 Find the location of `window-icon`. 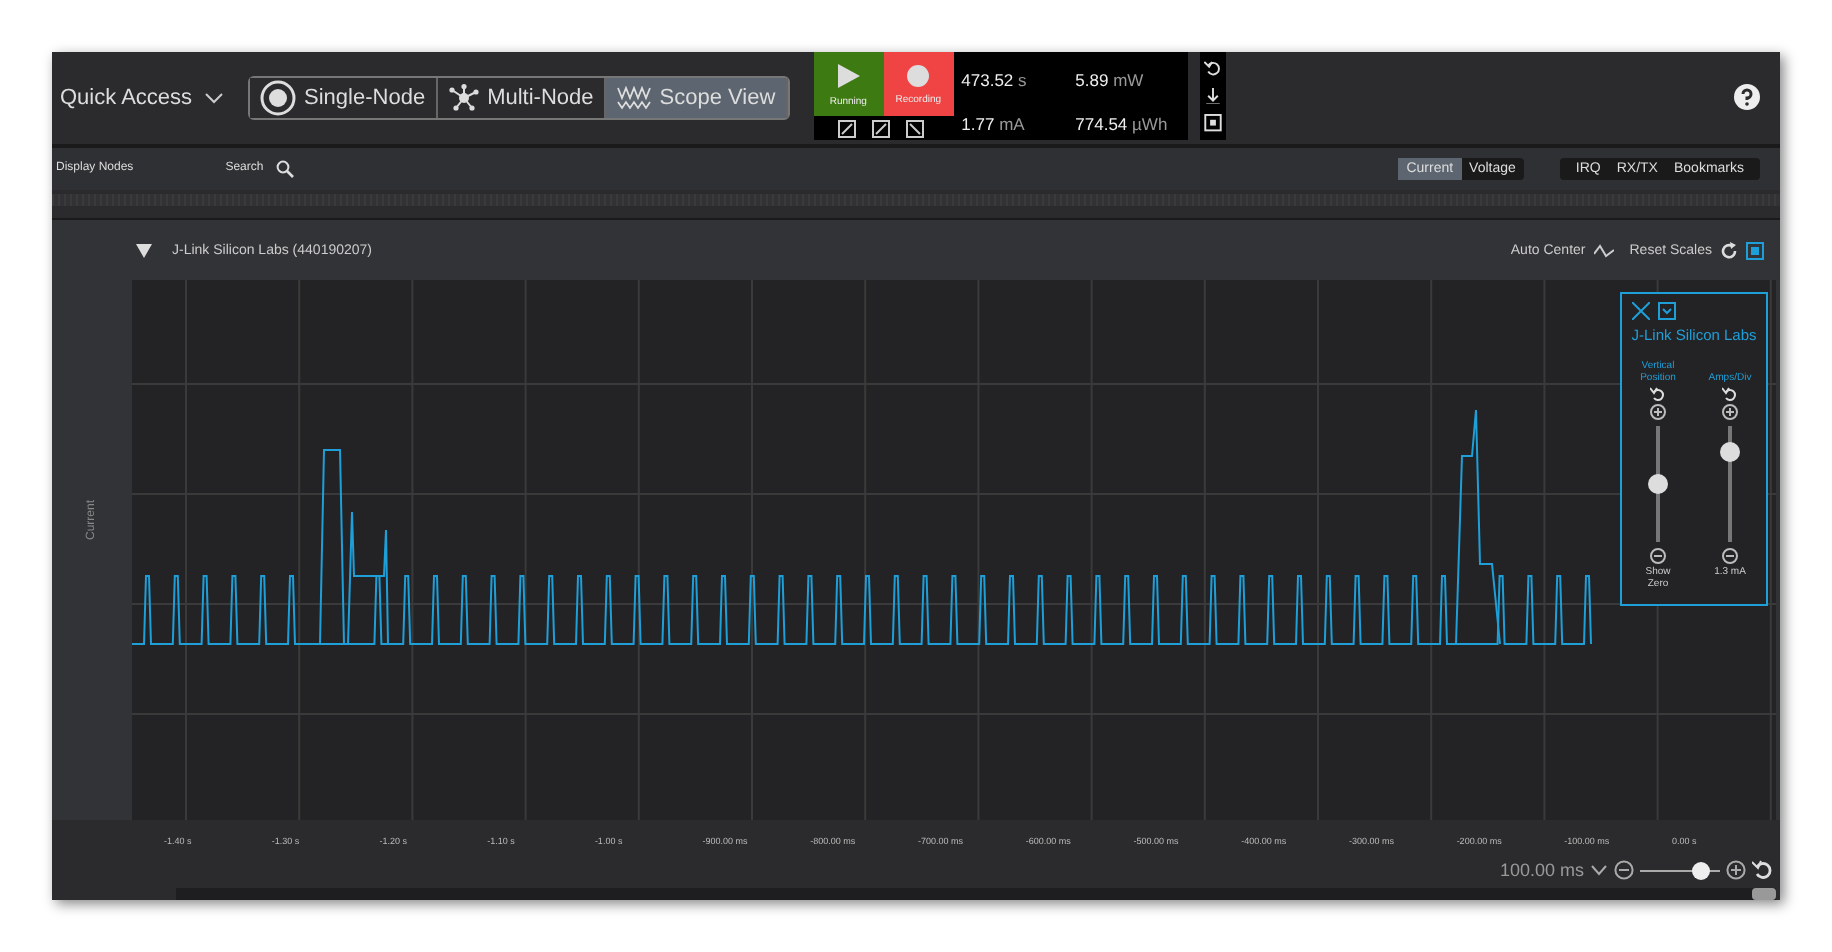

window-icon is located at coordinates (1212, 123).